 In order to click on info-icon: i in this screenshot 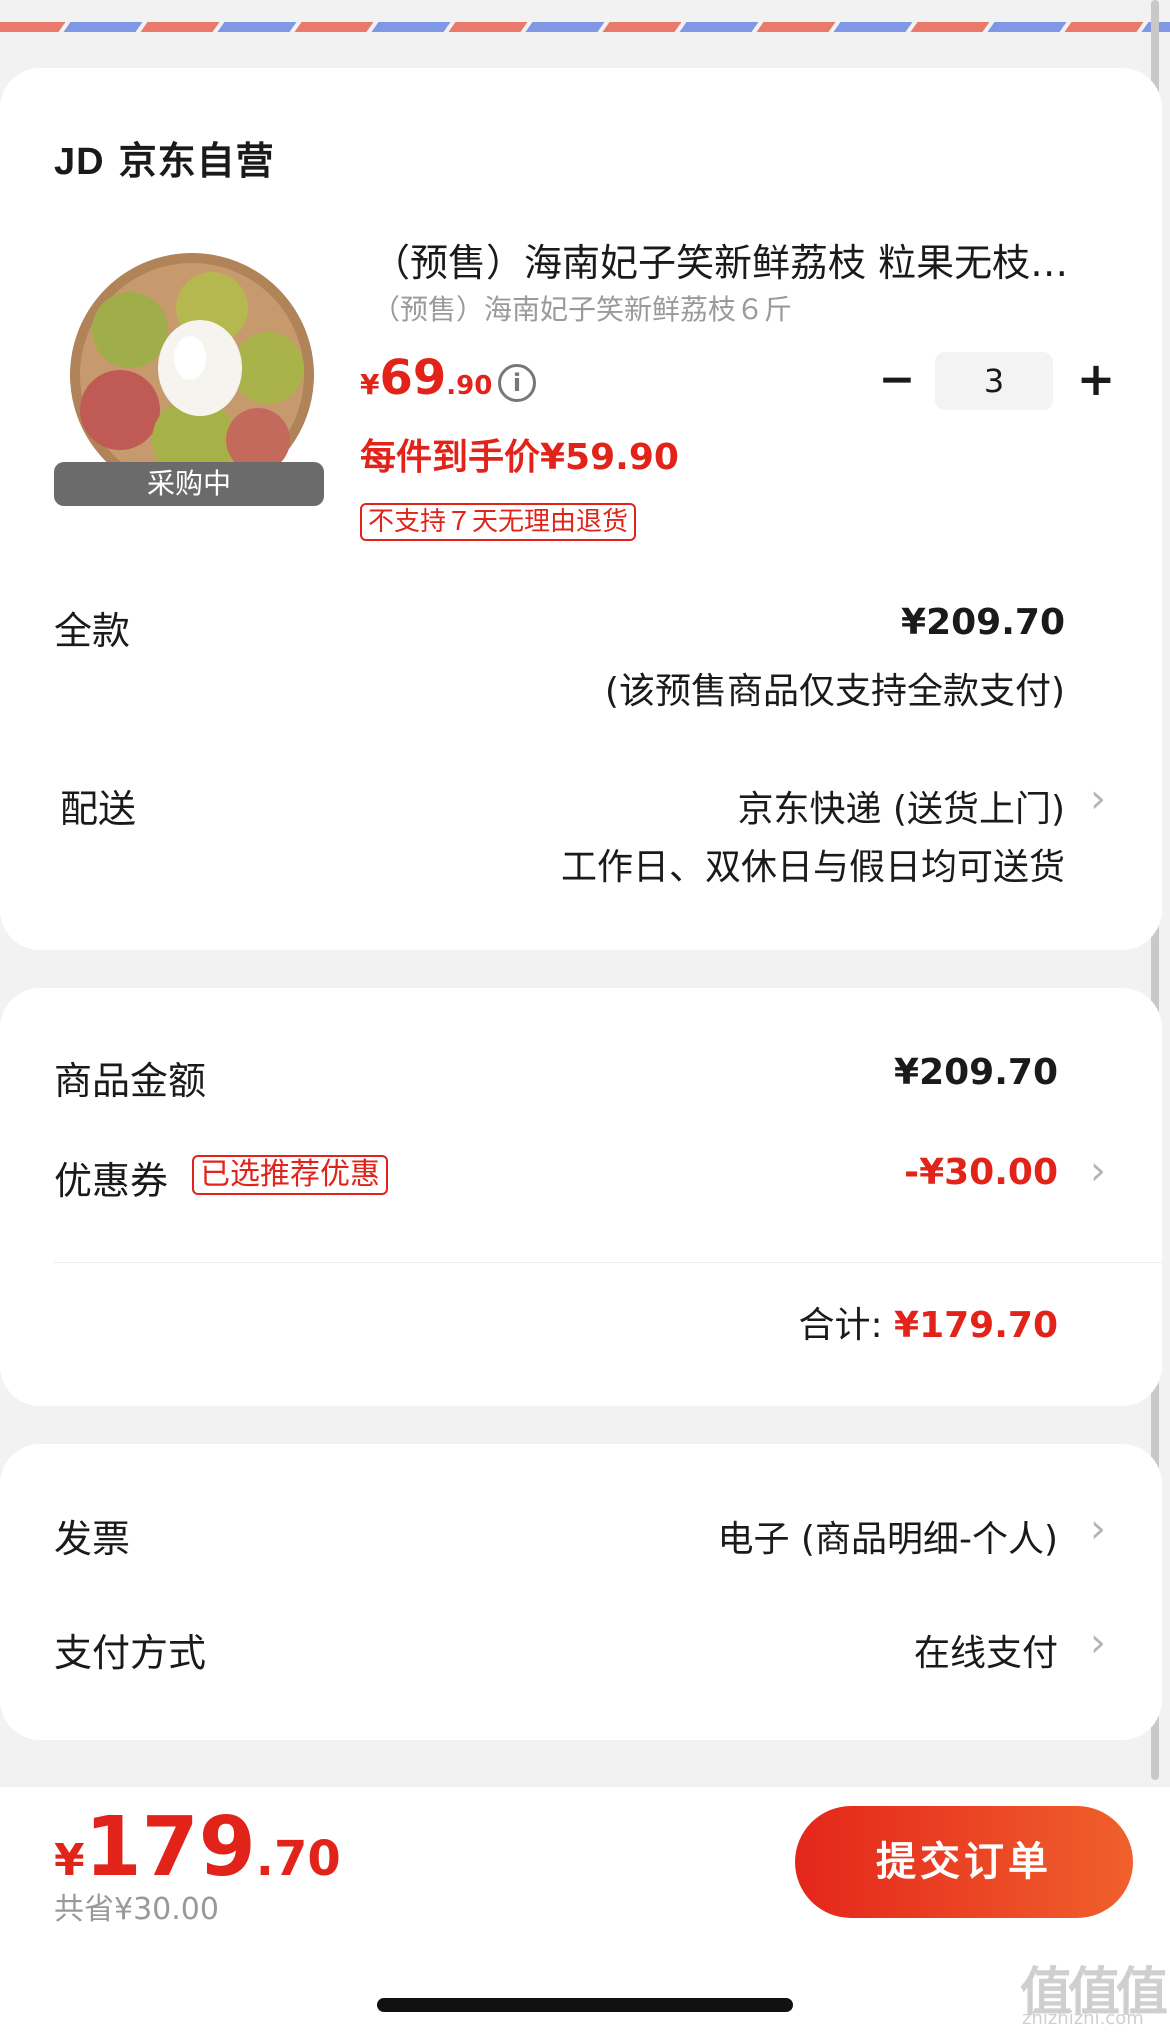, I will do `click(517, 383)`.